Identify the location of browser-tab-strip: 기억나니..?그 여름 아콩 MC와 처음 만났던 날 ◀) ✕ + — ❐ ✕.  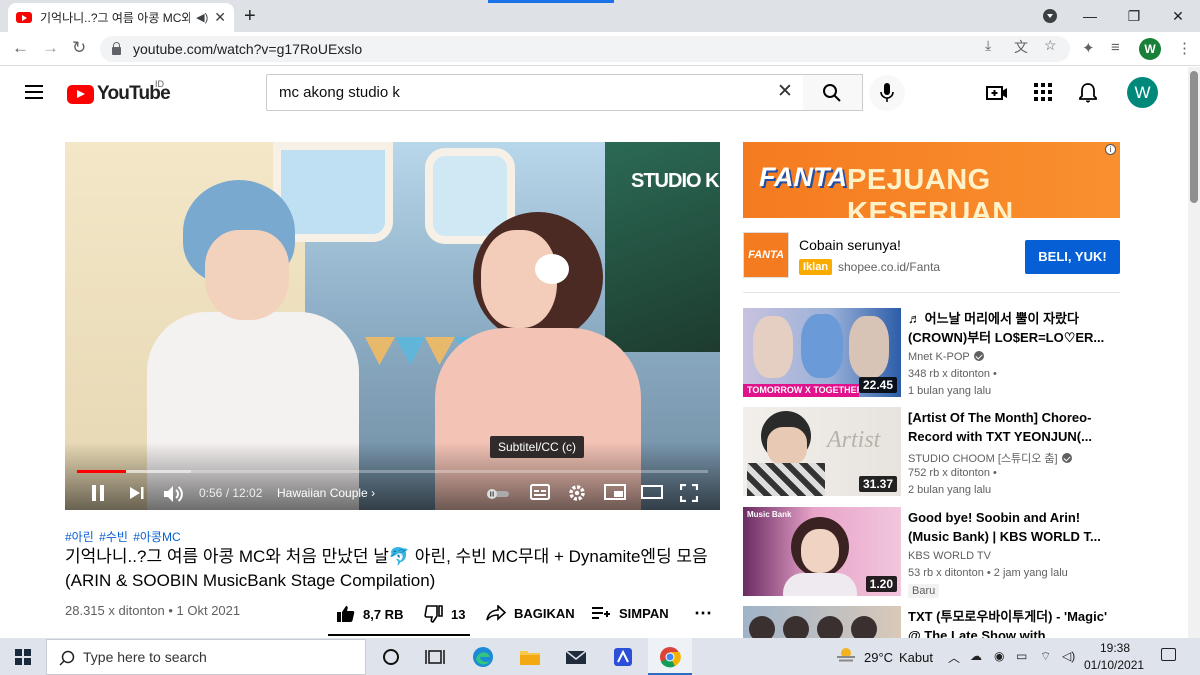
(600, 16).